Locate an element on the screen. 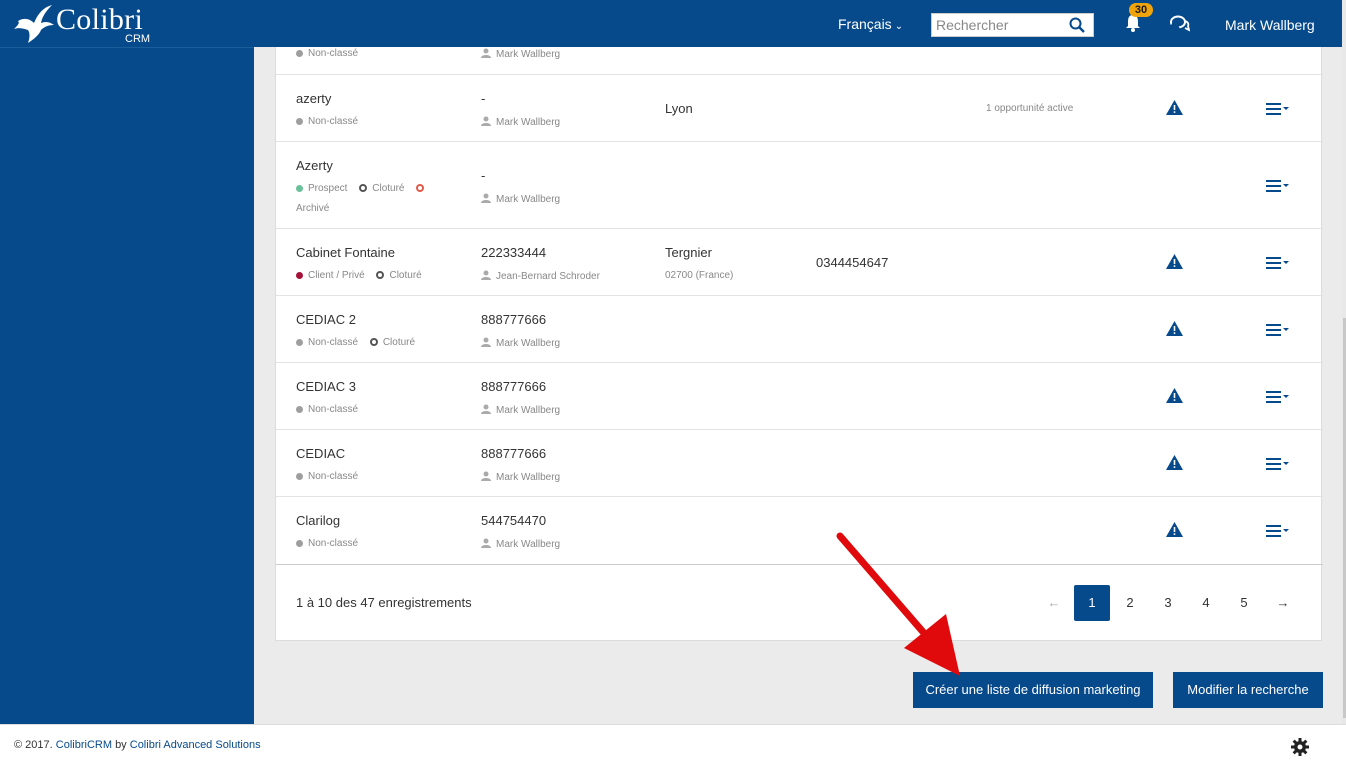 The width and height of the screenshot is (1346, 764). category-tag: Archivé is located at coordinates (313, 208).